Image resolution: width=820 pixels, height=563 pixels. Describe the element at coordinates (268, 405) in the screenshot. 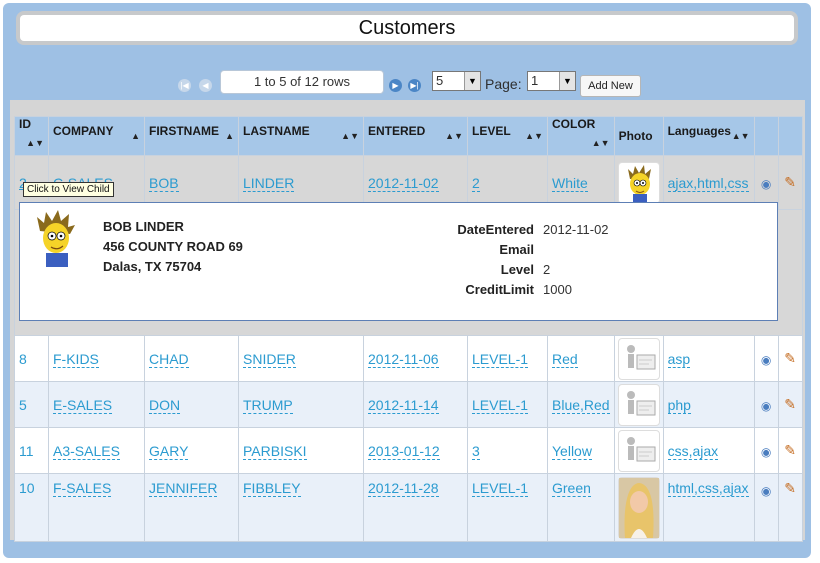

I see `lastname-value: TRUMP` at that location.